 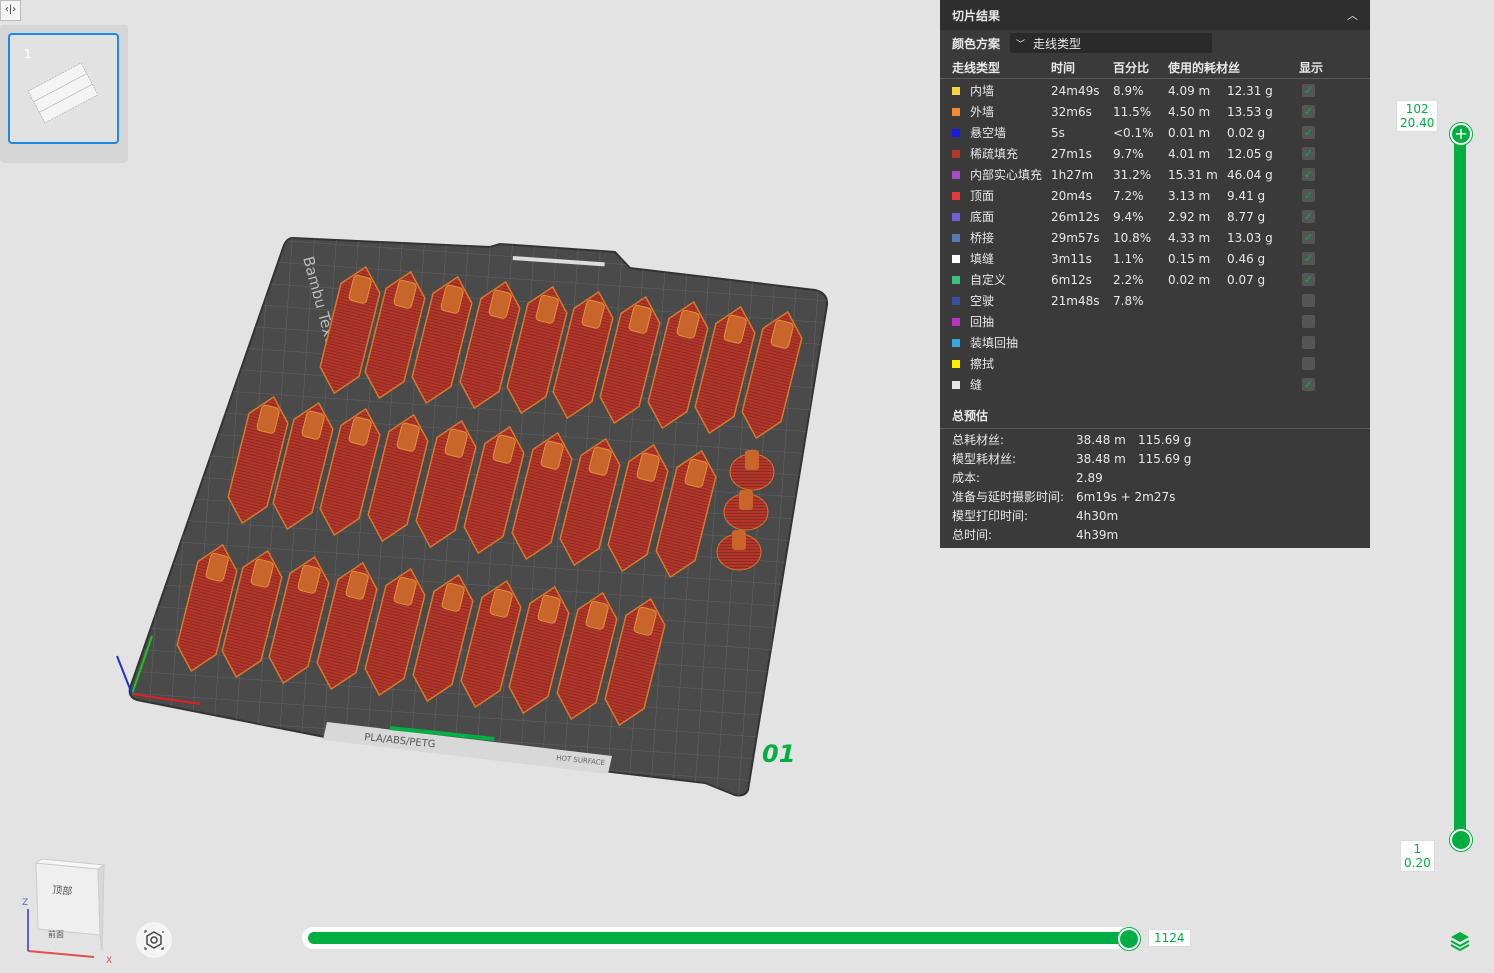 I want to click on legend-row: 内墙 24m49s 8.9% 4.09 m 12.31 g ✓, so click(x=1155, y=90).